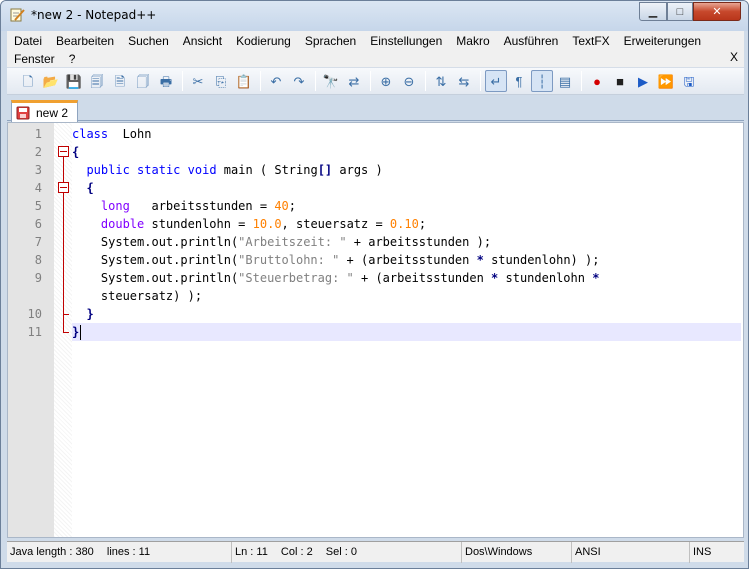 This screenshot has height=569, width=749. I want to click on run-macro-multiple-button: ⏩, so click(666, 81).